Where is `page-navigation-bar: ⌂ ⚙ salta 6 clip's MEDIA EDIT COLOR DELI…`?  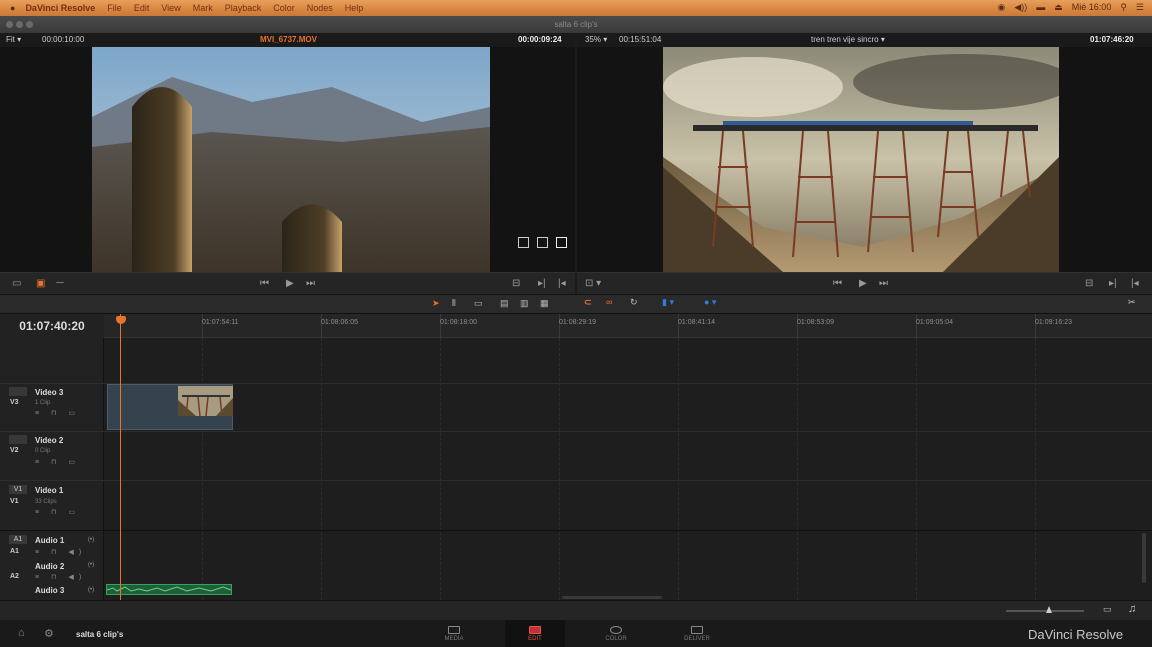
page-navigation-bar: ⌂ ⚙ salta 6 clip's MEDIA EDIT COLOR DELI… is located at coordinates (576, 633).